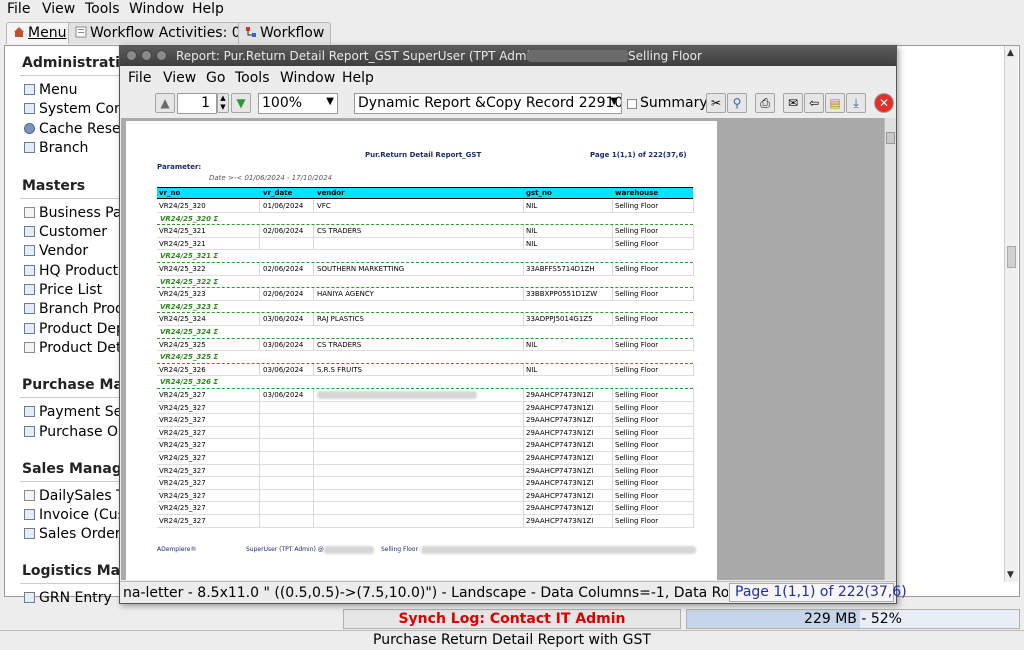 This screenshot has width=1024, height=650. I want to click on report-select: Dynamic Report &Copy Record 2291032 ▼, so click(488, 103).